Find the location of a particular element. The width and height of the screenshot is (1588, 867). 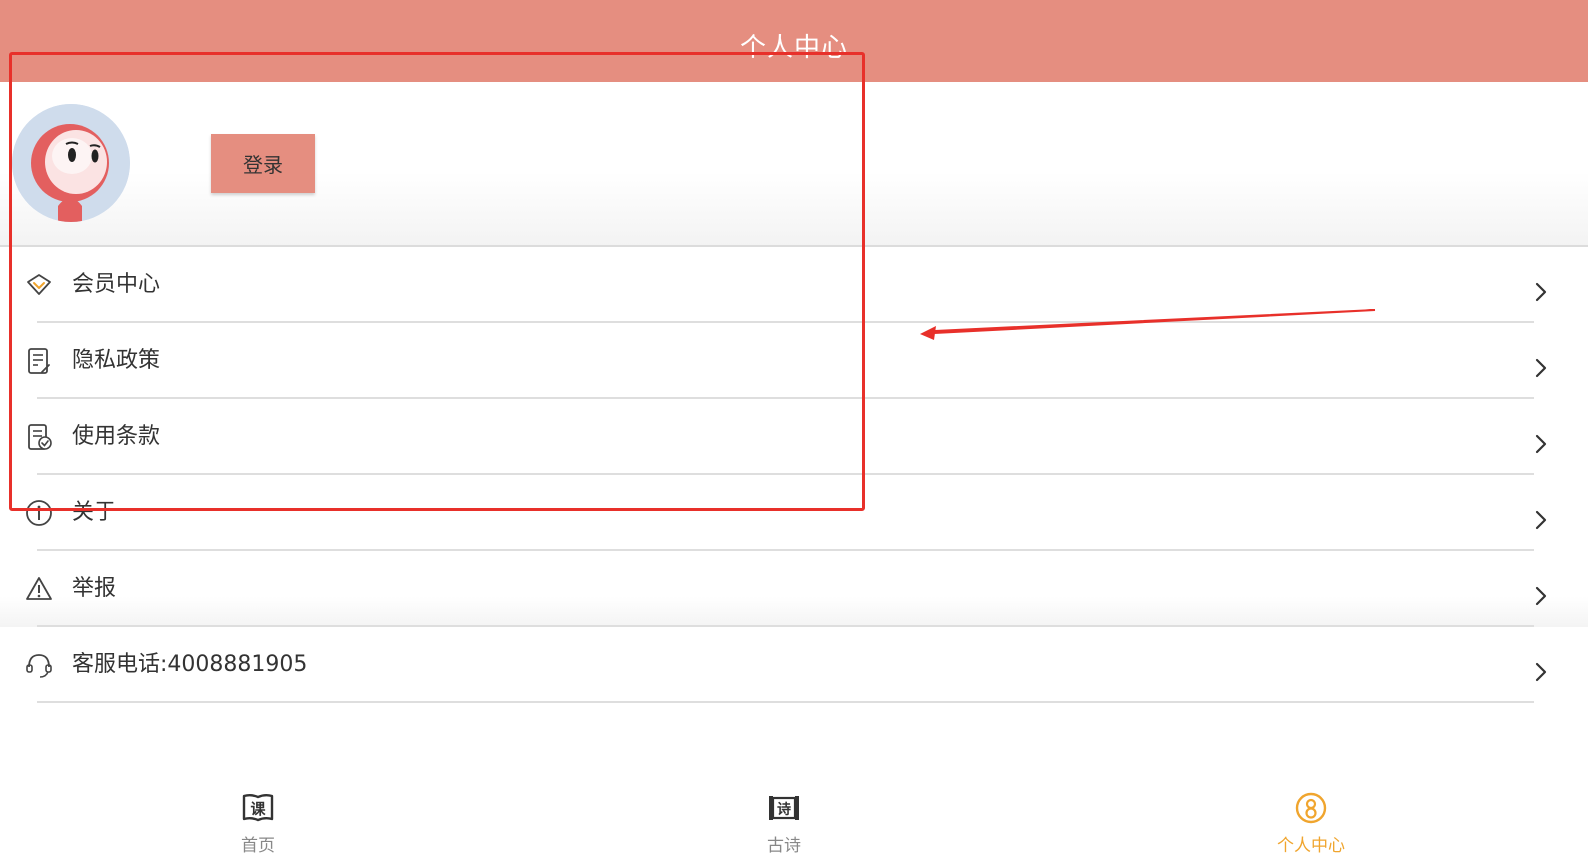

menu-item-label: 会员中心 is located at coordinates (116, 284).